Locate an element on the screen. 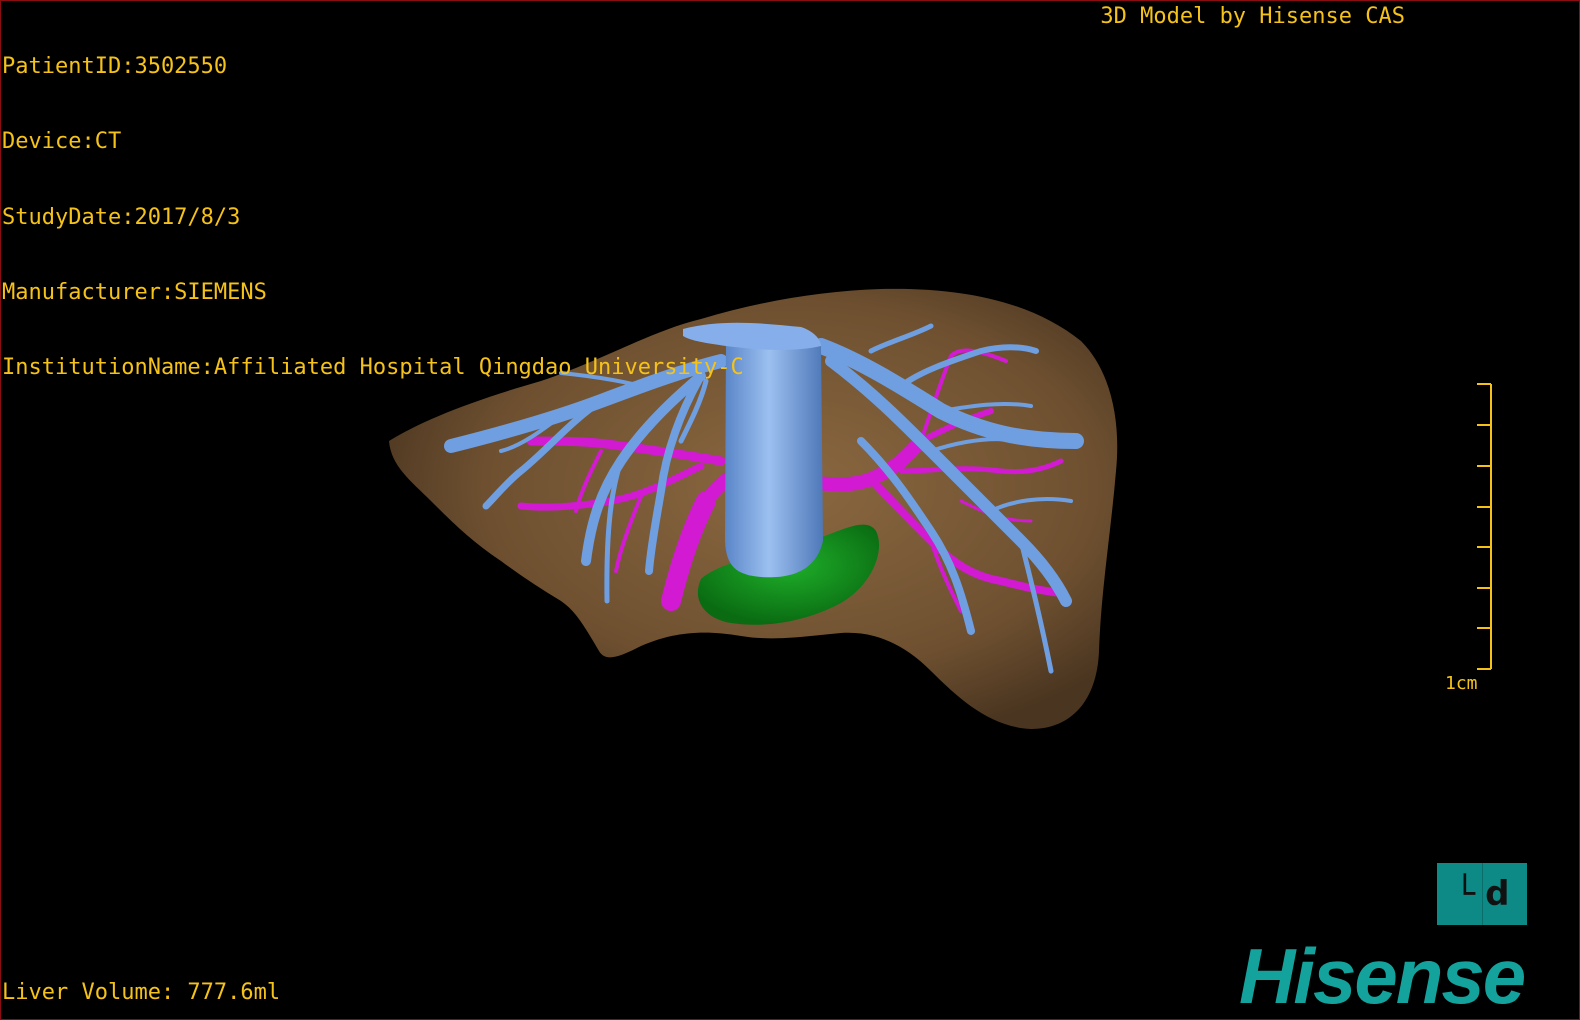  patient-id-text: PatientID:3502550 is located at coordinates (115, 66).